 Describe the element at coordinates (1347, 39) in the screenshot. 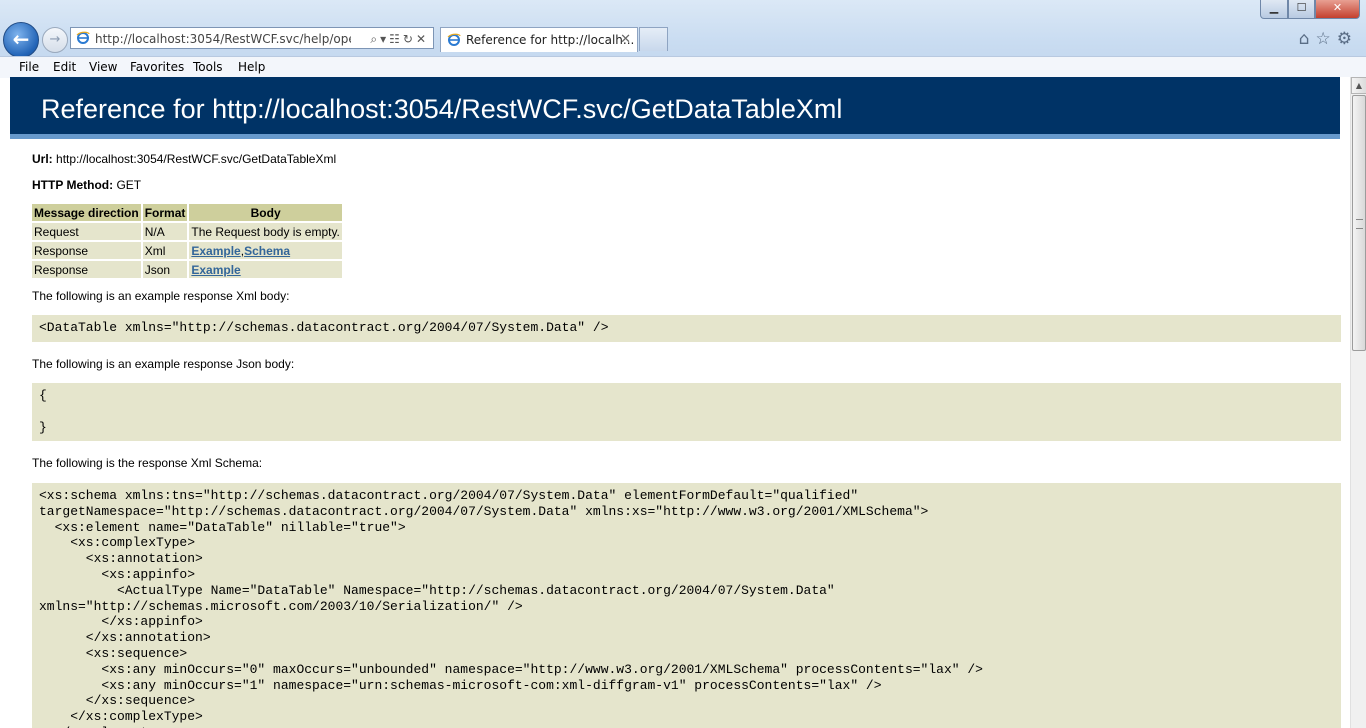

I see `gear-icon: ⚙` at that location.